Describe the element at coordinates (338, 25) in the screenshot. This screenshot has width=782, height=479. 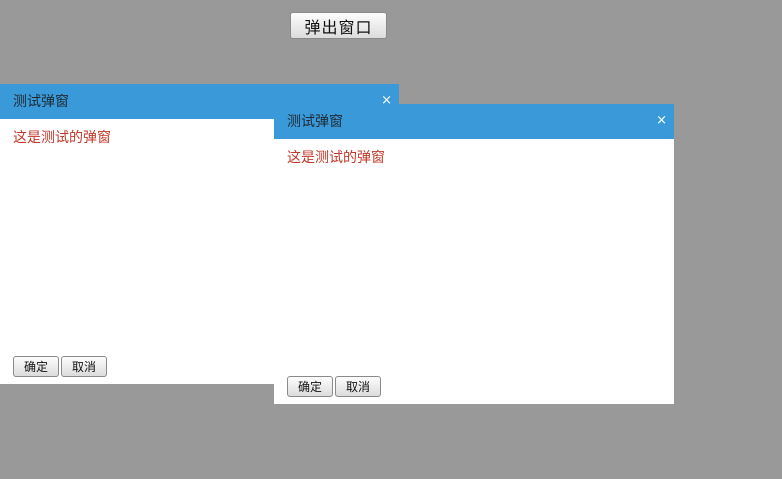
I see `open-popup-button: 弹出窗口` at that location.